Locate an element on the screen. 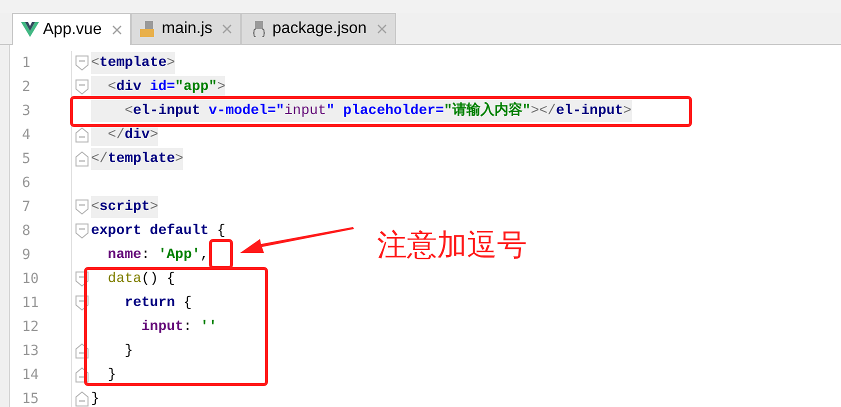 The height and width of the screenshot is (407, 841). line-number: 2 is located at coordinates (26, 87).